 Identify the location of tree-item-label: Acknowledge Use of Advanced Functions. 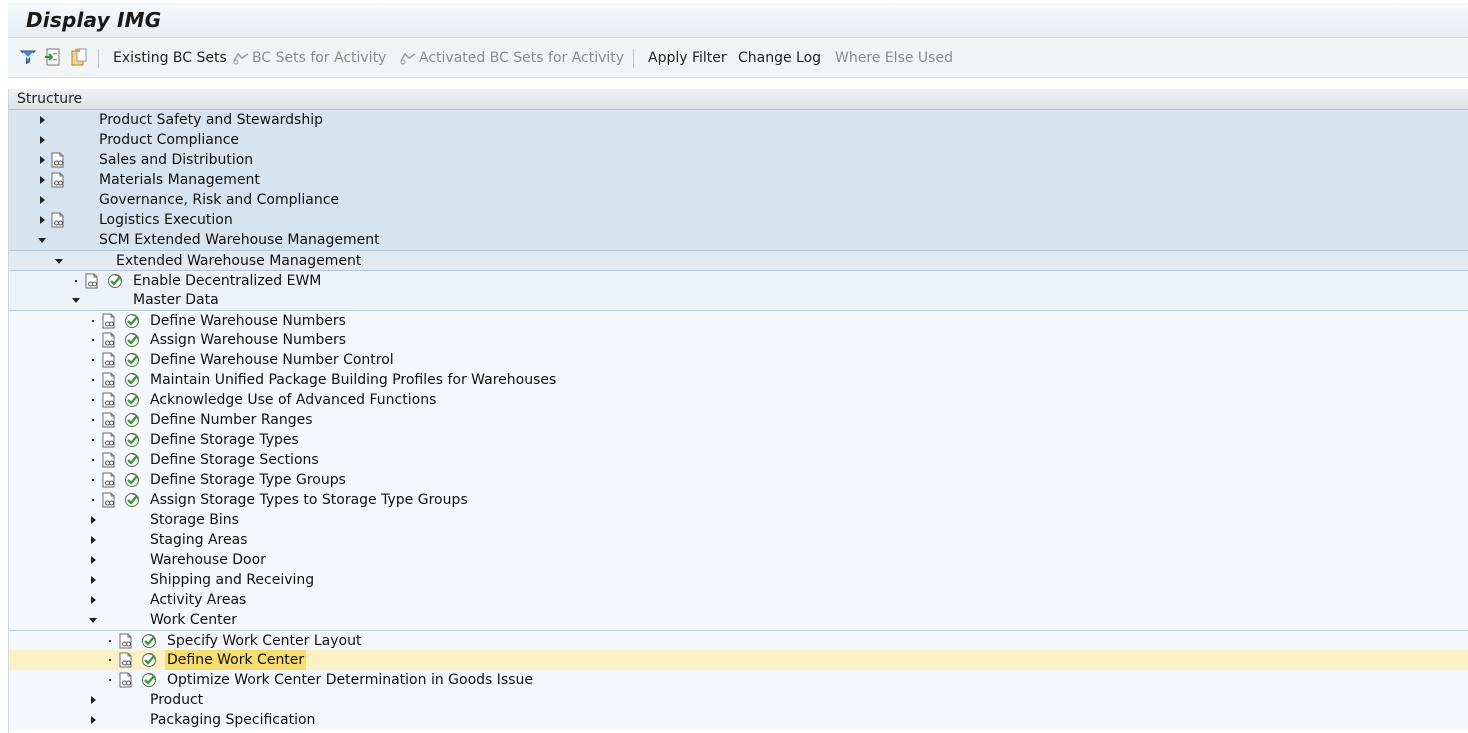
(293, 400).